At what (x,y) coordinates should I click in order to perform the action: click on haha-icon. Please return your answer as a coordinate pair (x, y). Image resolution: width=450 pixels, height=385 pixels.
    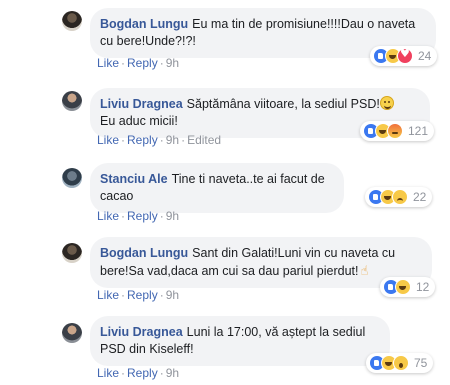
    Looking at the image, I should click on (403, 287).